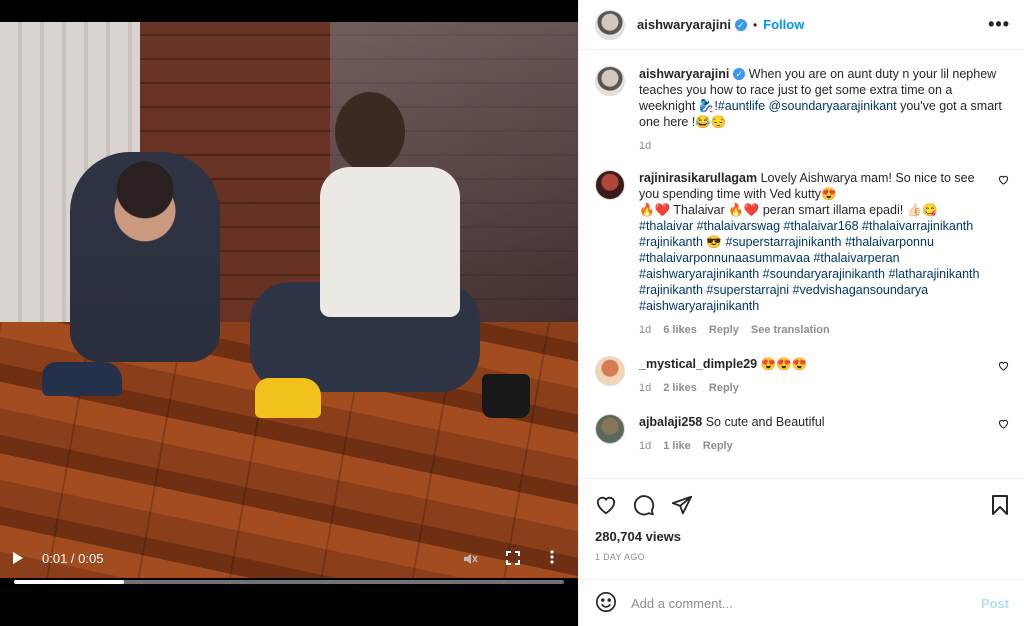 This screenshot has width=1024, height=626. I want to click on comment-likes: 6 likes, so click(680, 330).